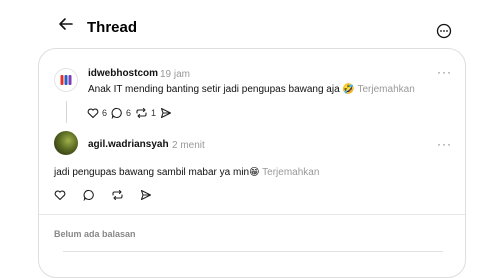  I want to click on no-replies-label: Belum ada balasan, so click(95, 234).